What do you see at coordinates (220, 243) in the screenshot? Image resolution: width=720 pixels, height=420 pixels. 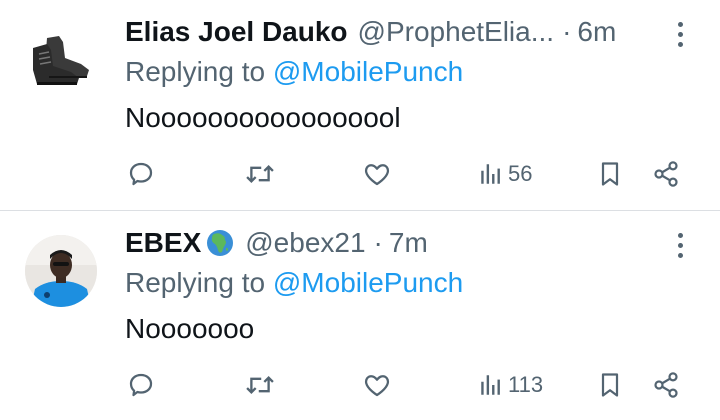 I see `globe-africa-icon` at bounding box center [220, 243].